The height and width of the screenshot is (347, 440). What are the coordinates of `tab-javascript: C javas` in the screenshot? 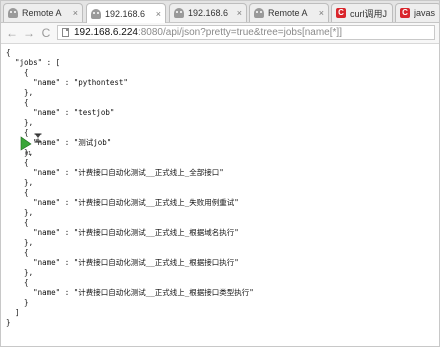 It's located at (417, 12).